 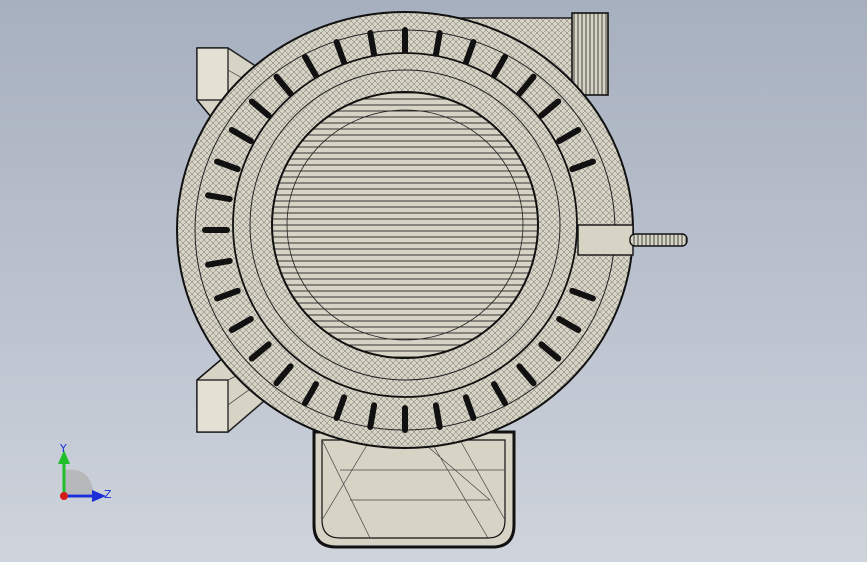 I want to click on y-axis-label: Y, so click(x=63, y=448).